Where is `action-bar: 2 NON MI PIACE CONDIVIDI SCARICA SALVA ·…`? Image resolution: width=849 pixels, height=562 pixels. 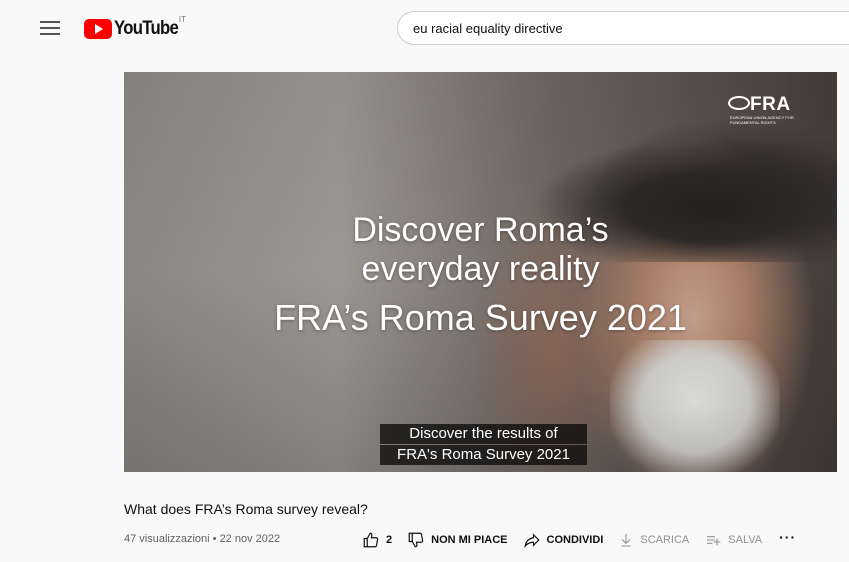
action-bar: 2 NON MI PIACE CONDIVIDI SCARICA SALVA ·… is located at coordinates (579, 540).